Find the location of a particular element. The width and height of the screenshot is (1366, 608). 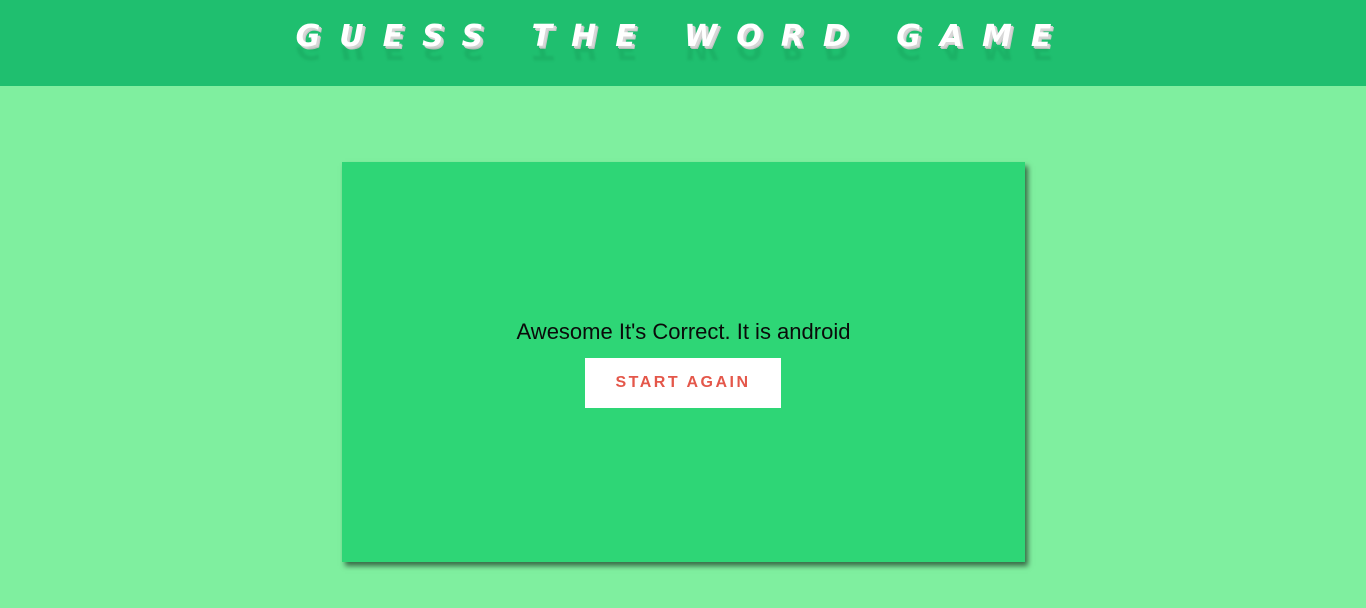

game-title-reflection: GUESS THE WORD GAME is located at coordinates (683, 56).